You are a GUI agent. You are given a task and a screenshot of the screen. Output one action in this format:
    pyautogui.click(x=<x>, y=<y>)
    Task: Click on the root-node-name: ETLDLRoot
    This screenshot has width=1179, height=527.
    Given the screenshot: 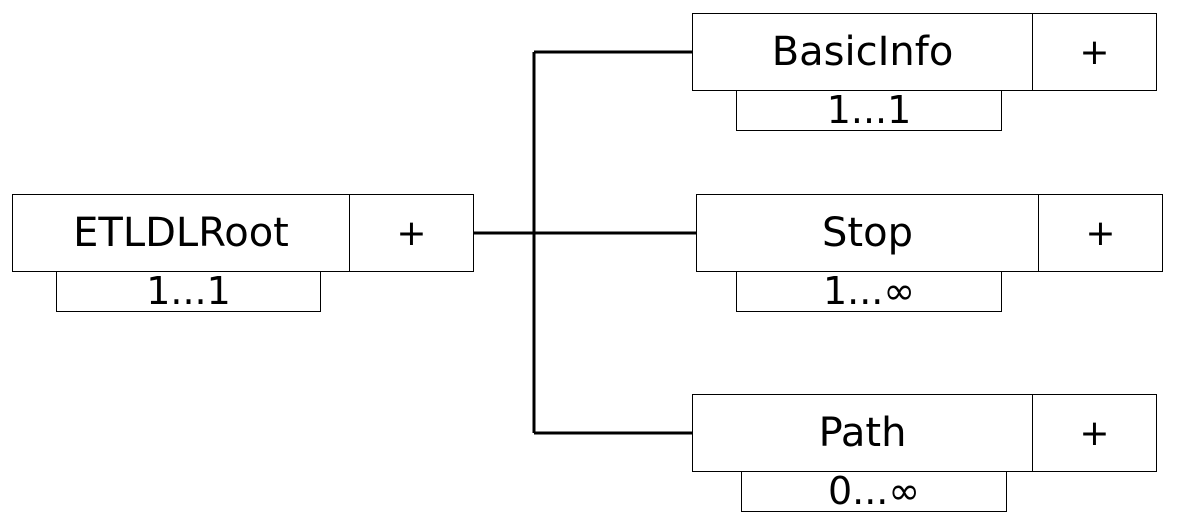 What is the action you would take?
    pyautogui.click(x=181, y=233)
    